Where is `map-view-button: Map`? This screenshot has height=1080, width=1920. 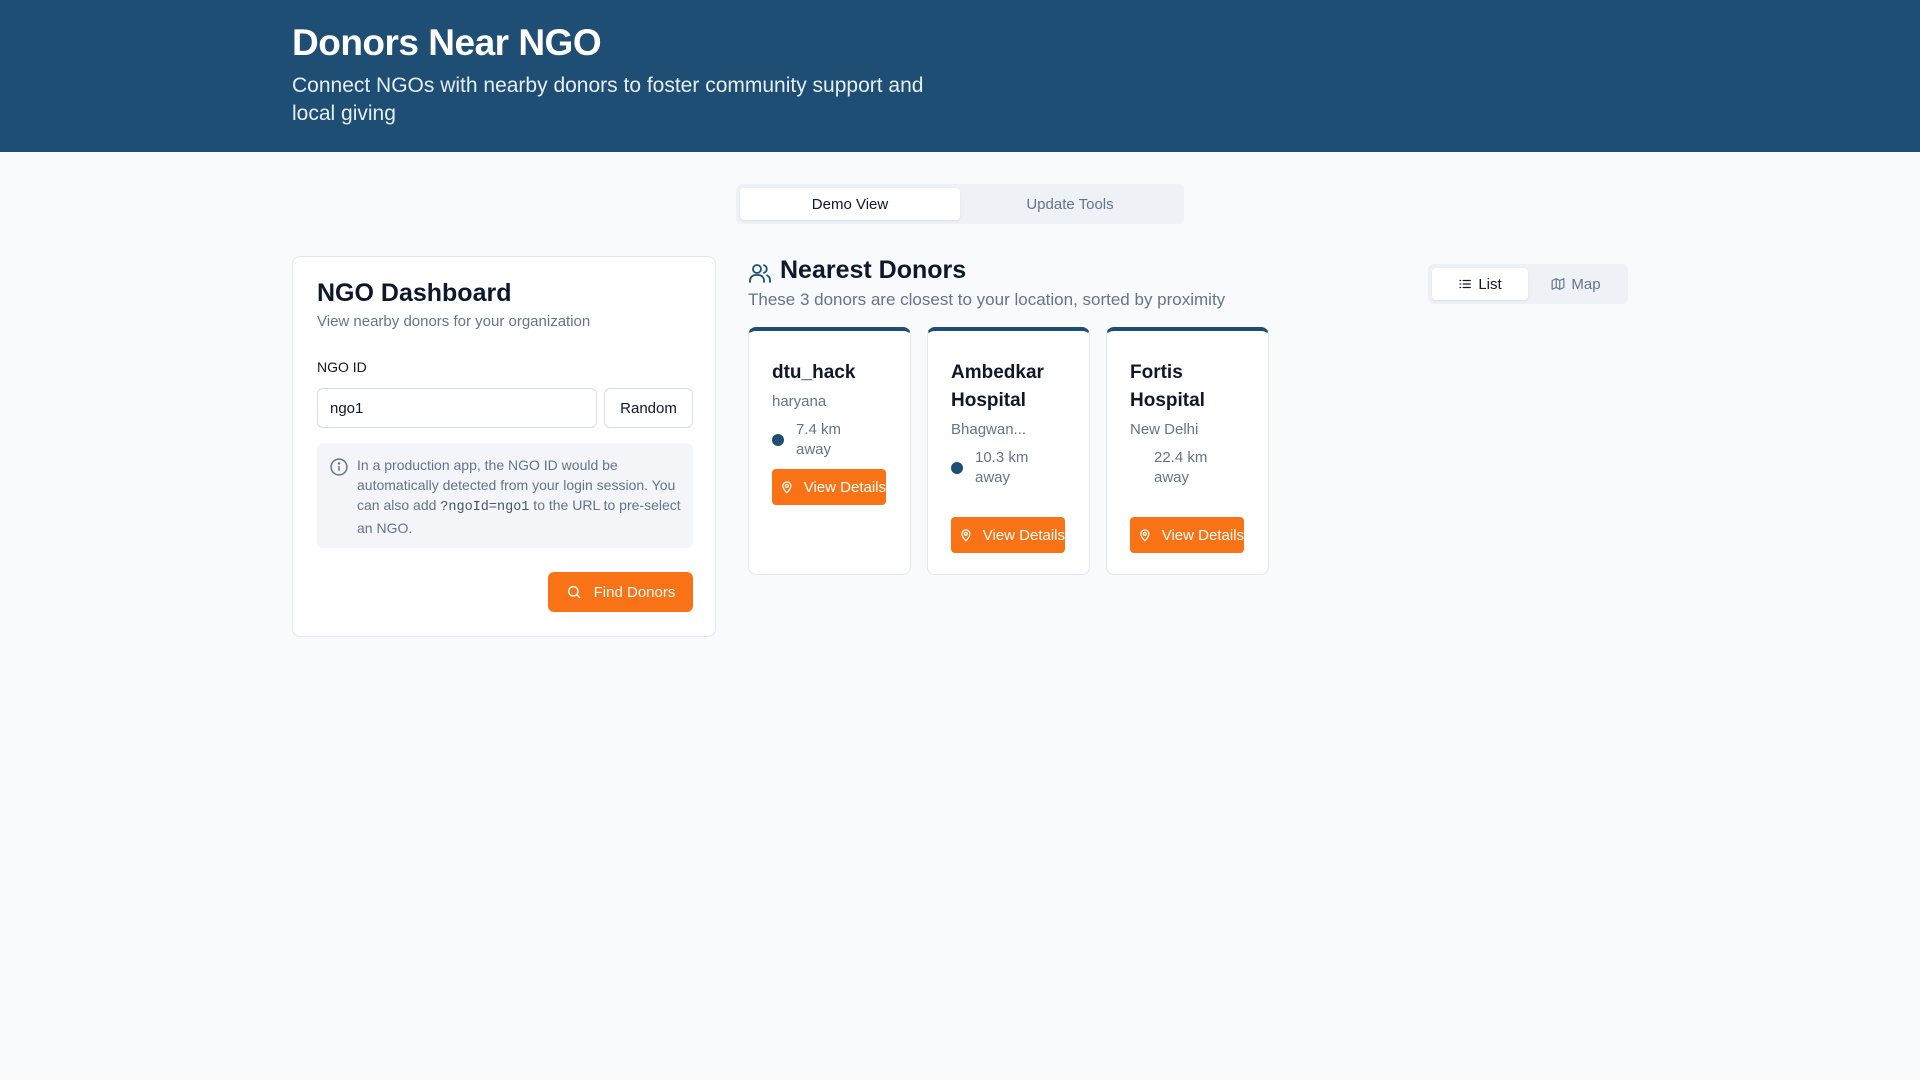 map-view-button: Map is located at coordinates (1576, 284).